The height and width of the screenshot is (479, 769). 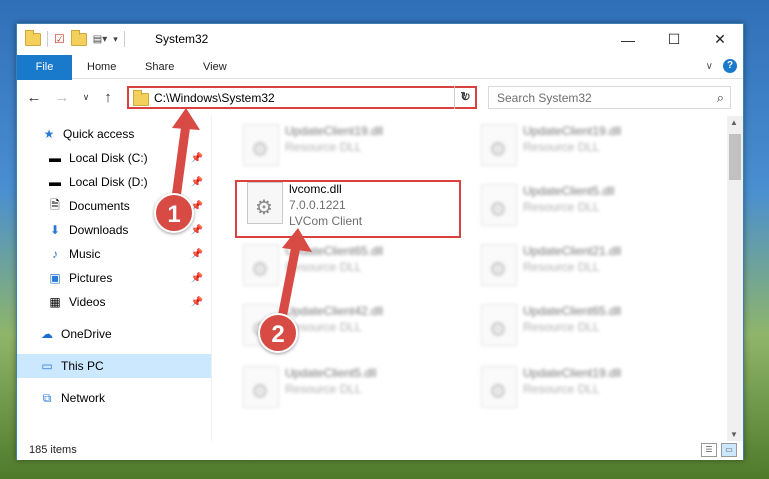 I want to click on picture-icon: ▣, so click(x=55, y=278).